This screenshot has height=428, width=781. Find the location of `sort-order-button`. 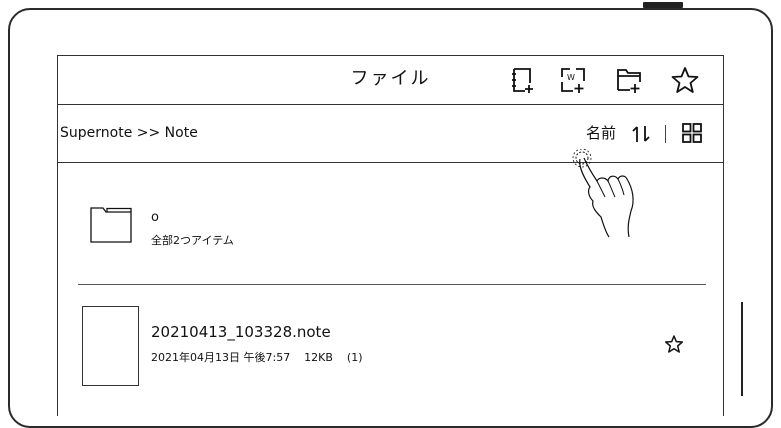

sort-order-button is located at coordinates (642, 134).